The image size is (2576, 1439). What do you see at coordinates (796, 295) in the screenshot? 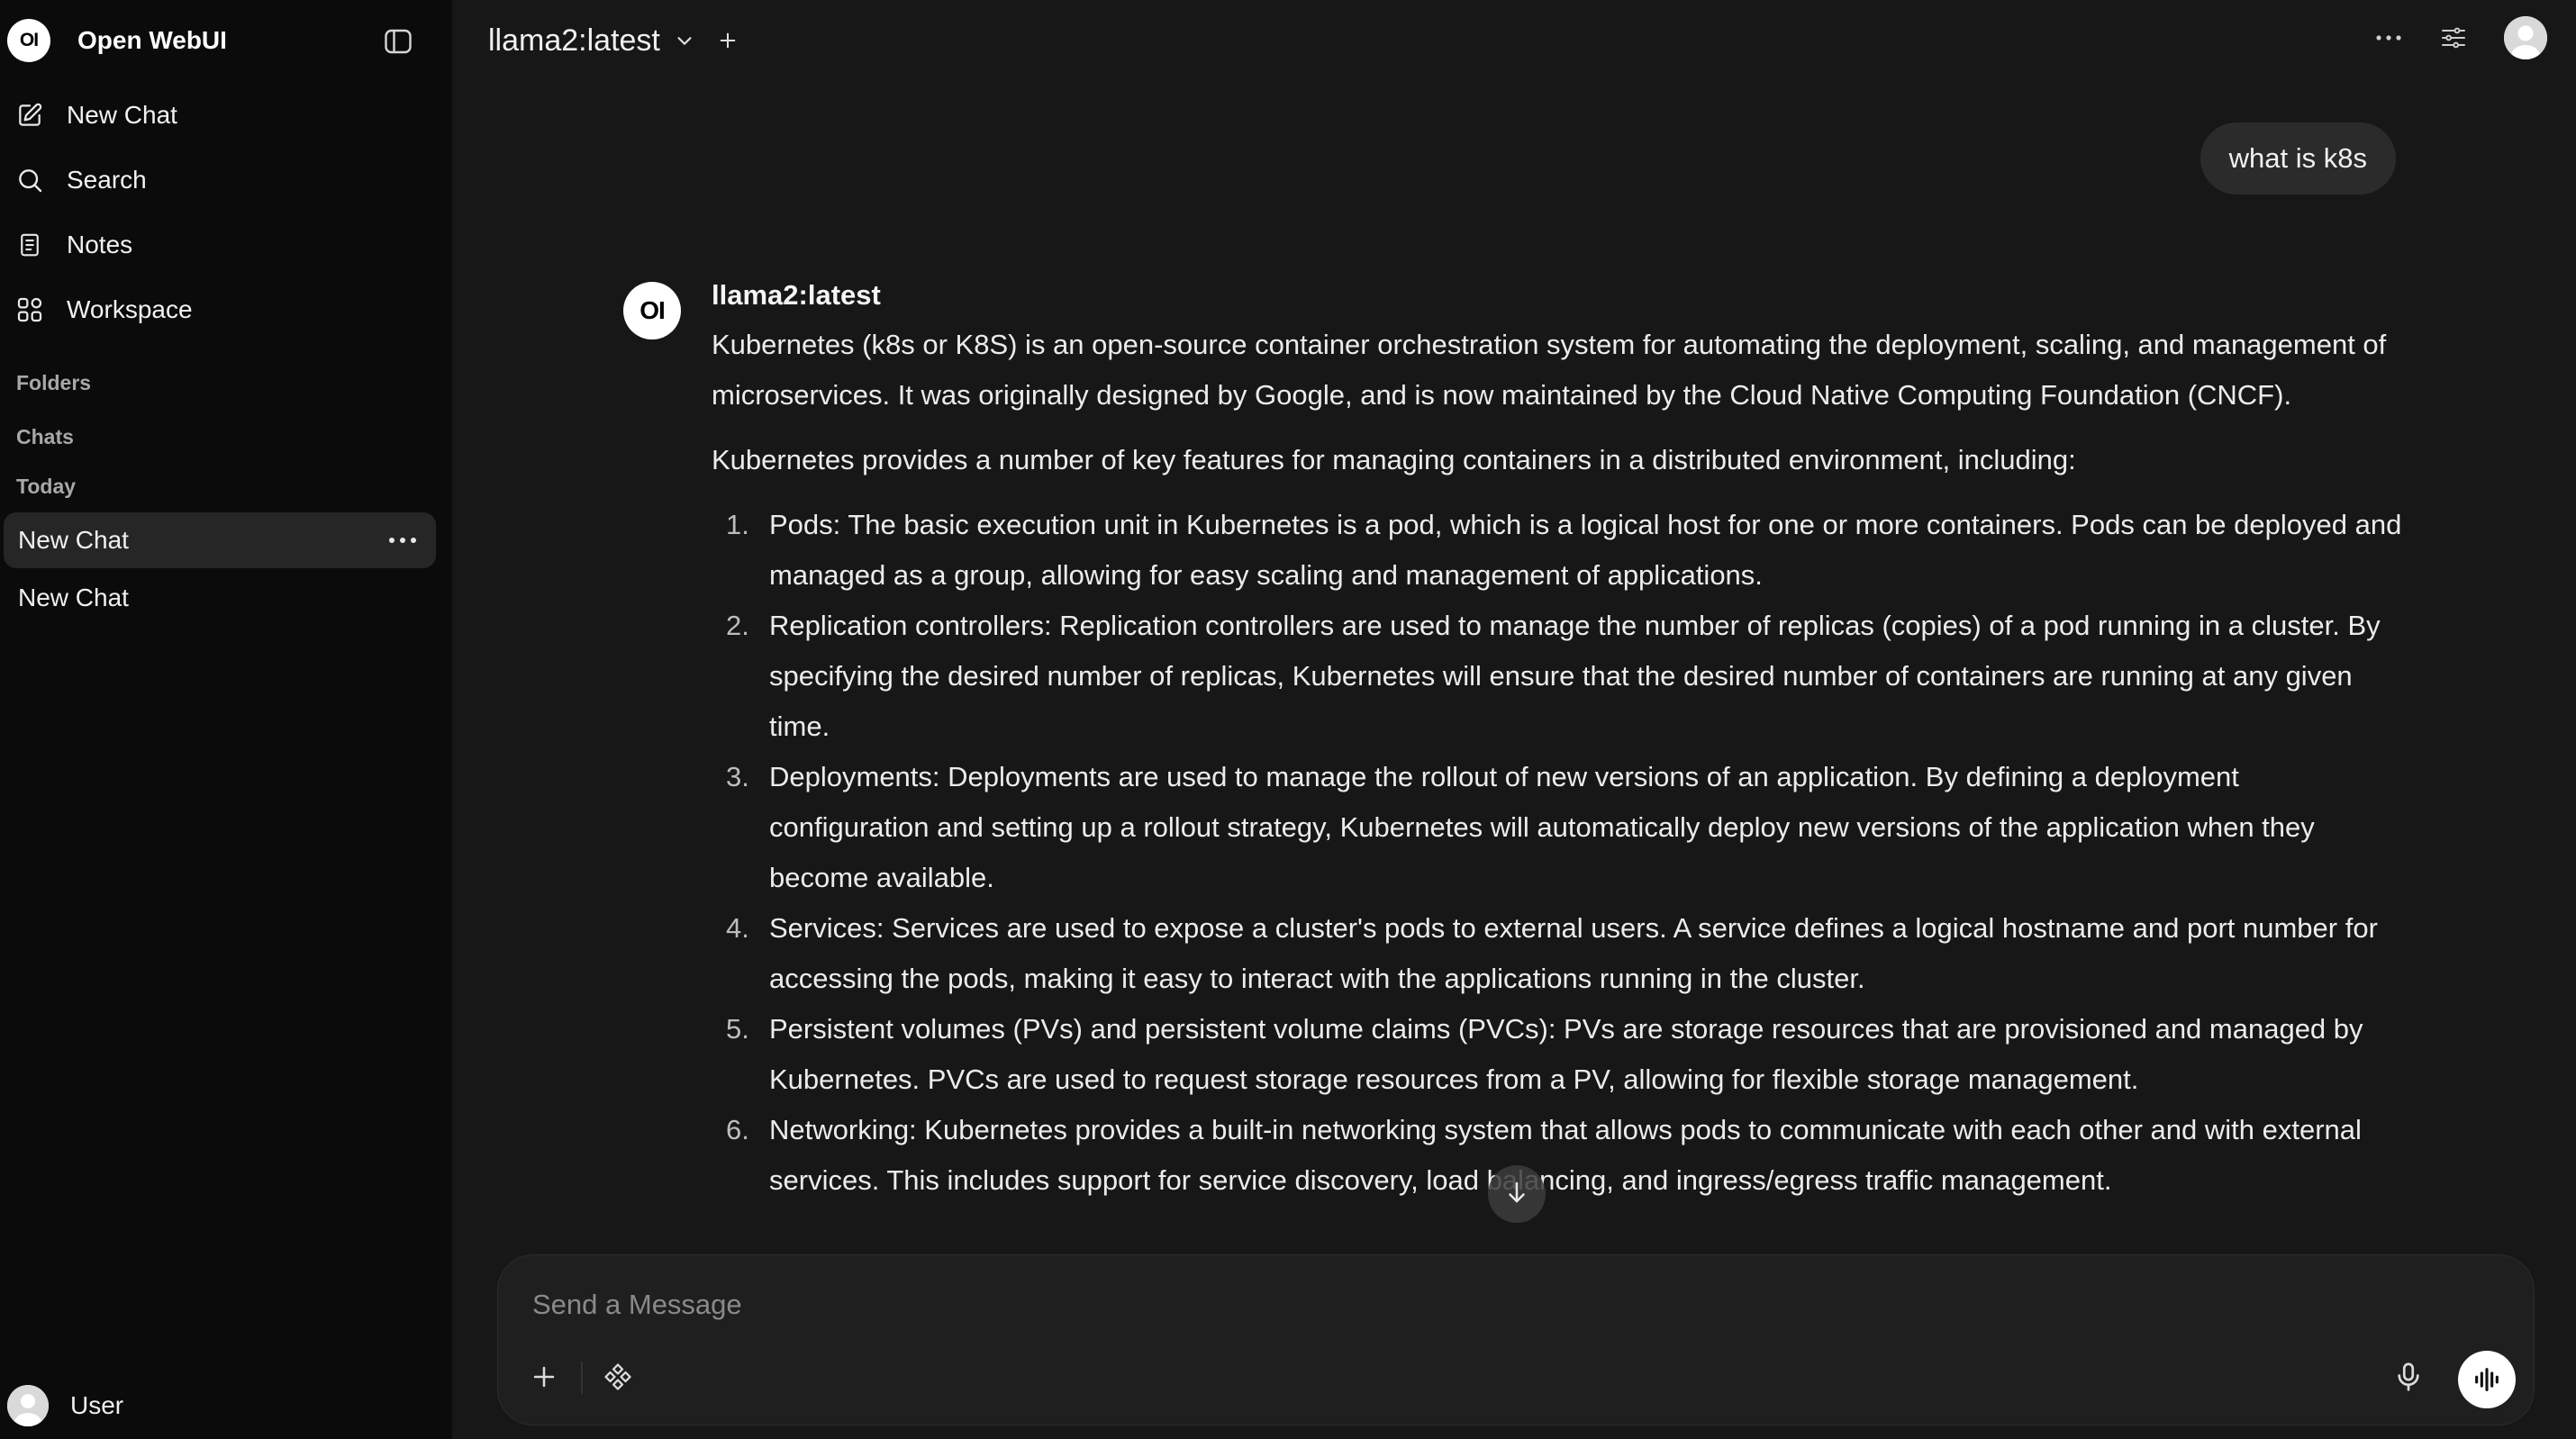
I see `assistant-model-name: llama2:latest` at bounding box center [796, 295].